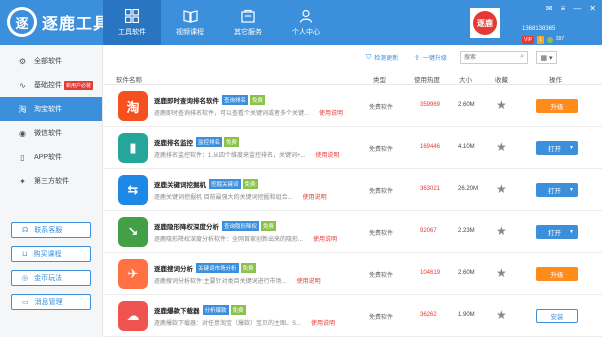 This screenshot has height=337, width=602. I want to click on app-description: 逐鹿搜词分析软件:主要针对类目关键词进行市场... 使用说明, so click(237, 280).